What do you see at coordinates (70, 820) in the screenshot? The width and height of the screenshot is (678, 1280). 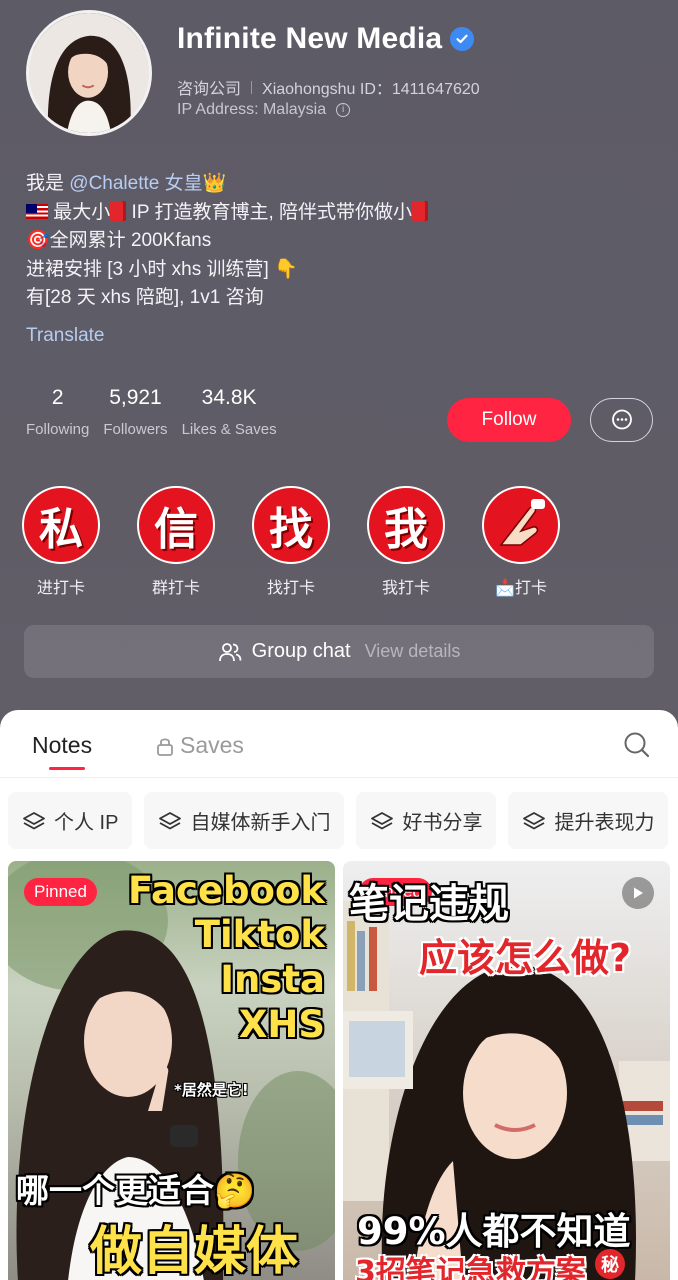 I see `collection-chip: 个人 IP` at bounding box center [70, 820].